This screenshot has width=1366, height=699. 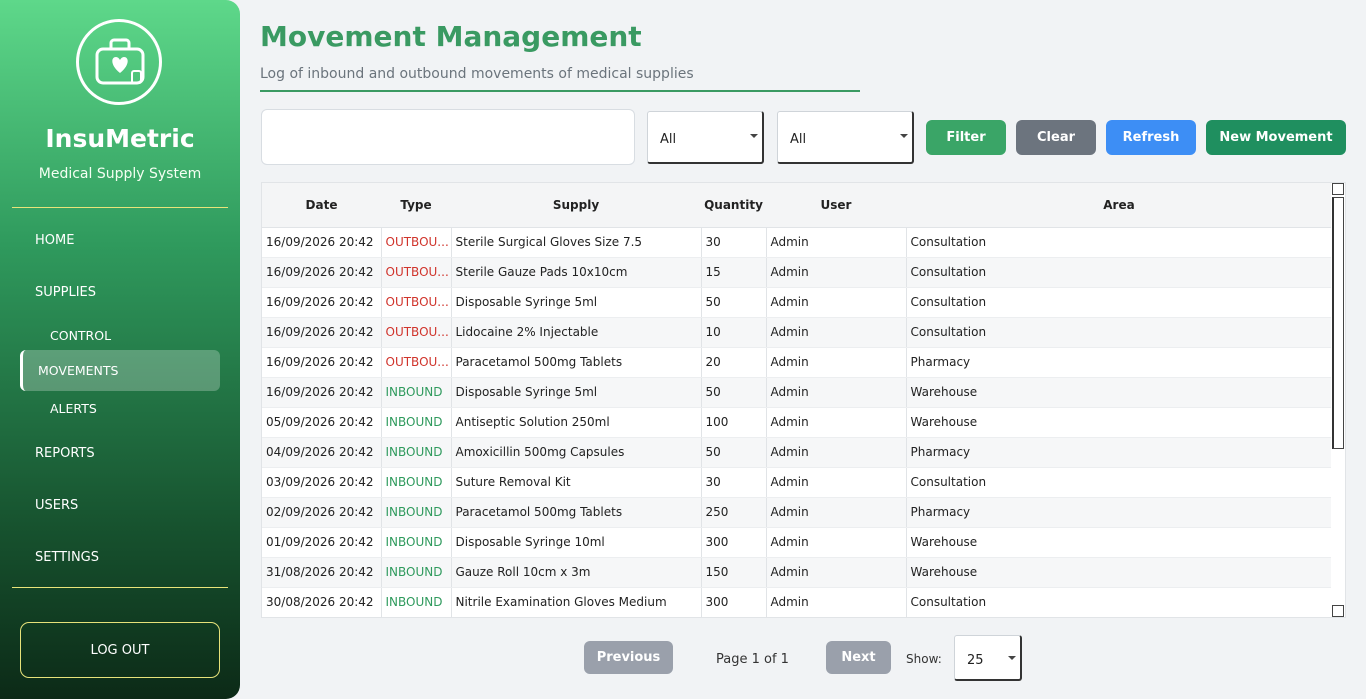 What do you see at coordinates (322, 452) in the screenshot?
I see `cell-date: 04/09/2026 20:42` at bounding box center [322, 452].